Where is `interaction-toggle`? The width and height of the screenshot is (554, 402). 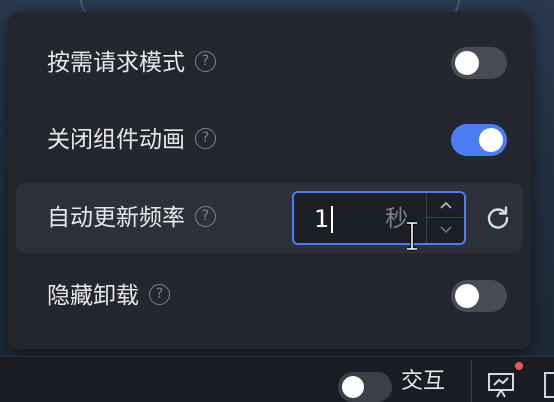 interaction-toggle is located at coordinates (365, 387).